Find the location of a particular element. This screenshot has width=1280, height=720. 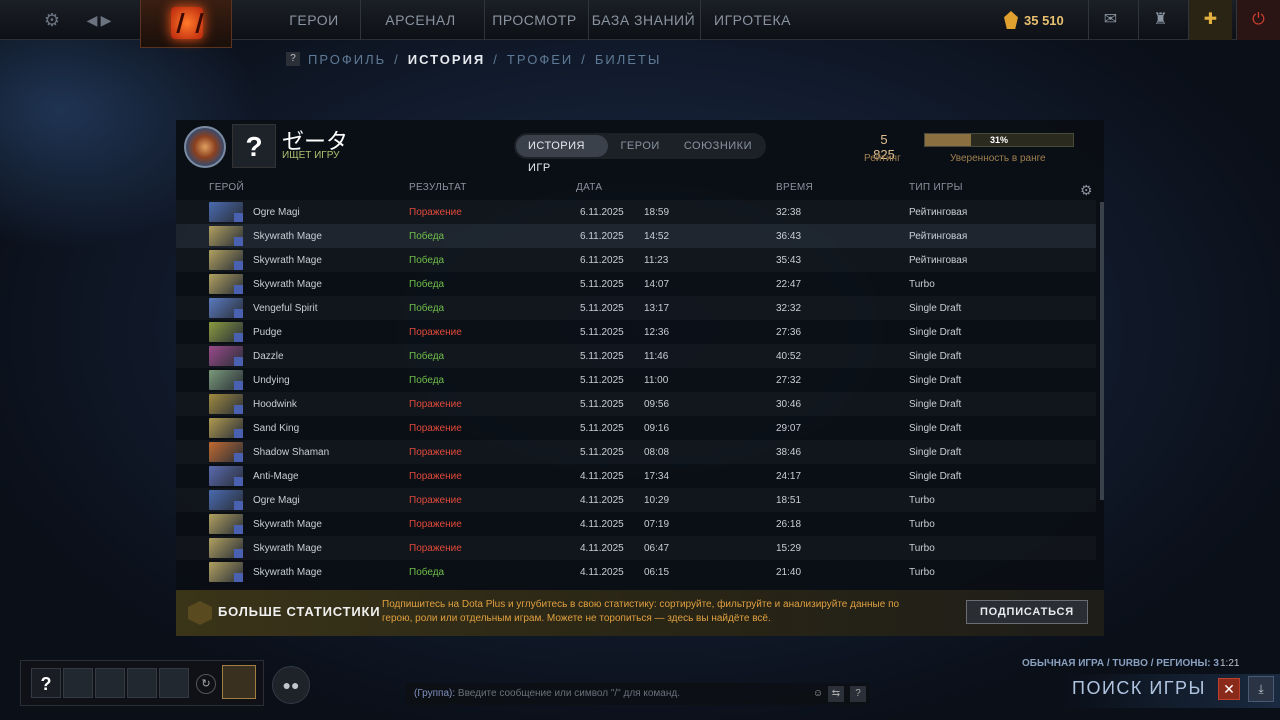

match-start: 13:17 is located at coordinates (657, 308).